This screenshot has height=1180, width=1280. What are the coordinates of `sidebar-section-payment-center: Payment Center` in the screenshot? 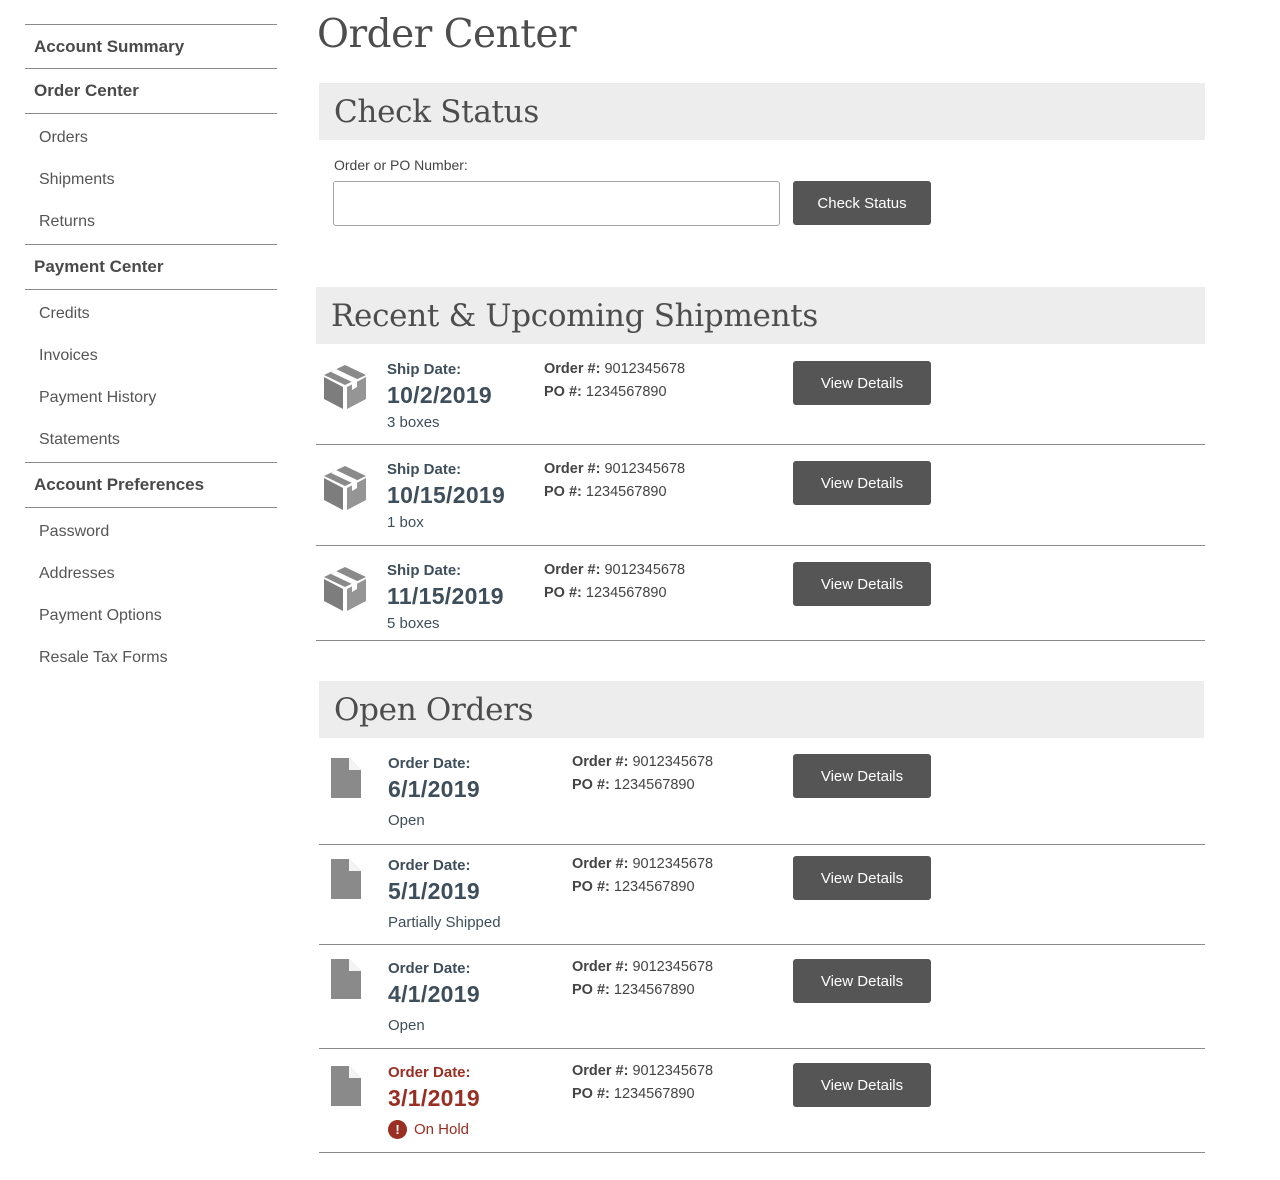 It's located at (151, 267).